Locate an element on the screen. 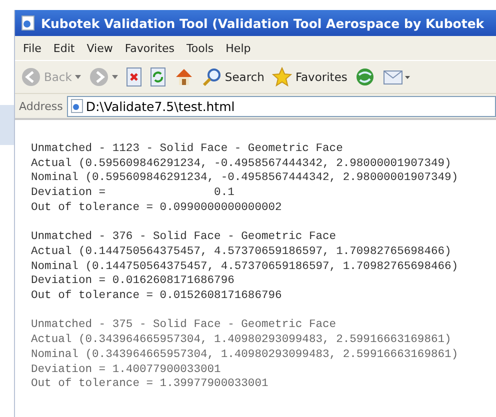 This screenshot has width=496, height=417. stop-icon is located at coordinates (134, 77).